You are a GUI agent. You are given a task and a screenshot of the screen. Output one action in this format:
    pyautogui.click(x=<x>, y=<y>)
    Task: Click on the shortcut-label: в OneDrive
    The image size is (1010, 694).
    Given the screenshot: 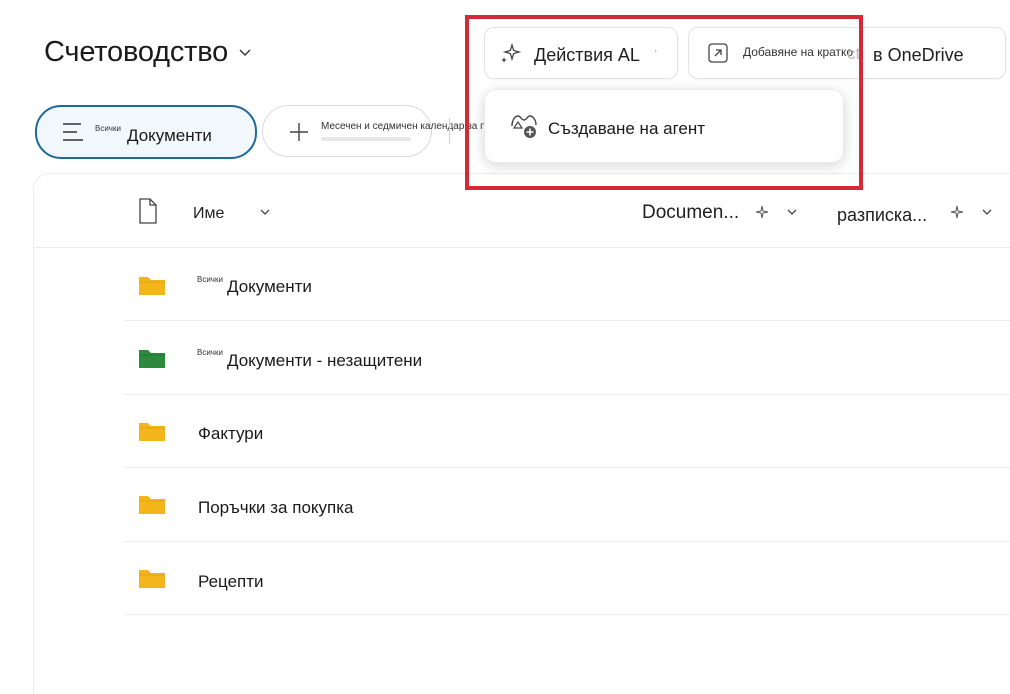 What is the action you would take?
    pyautogui.click(x=918, y=55)
    